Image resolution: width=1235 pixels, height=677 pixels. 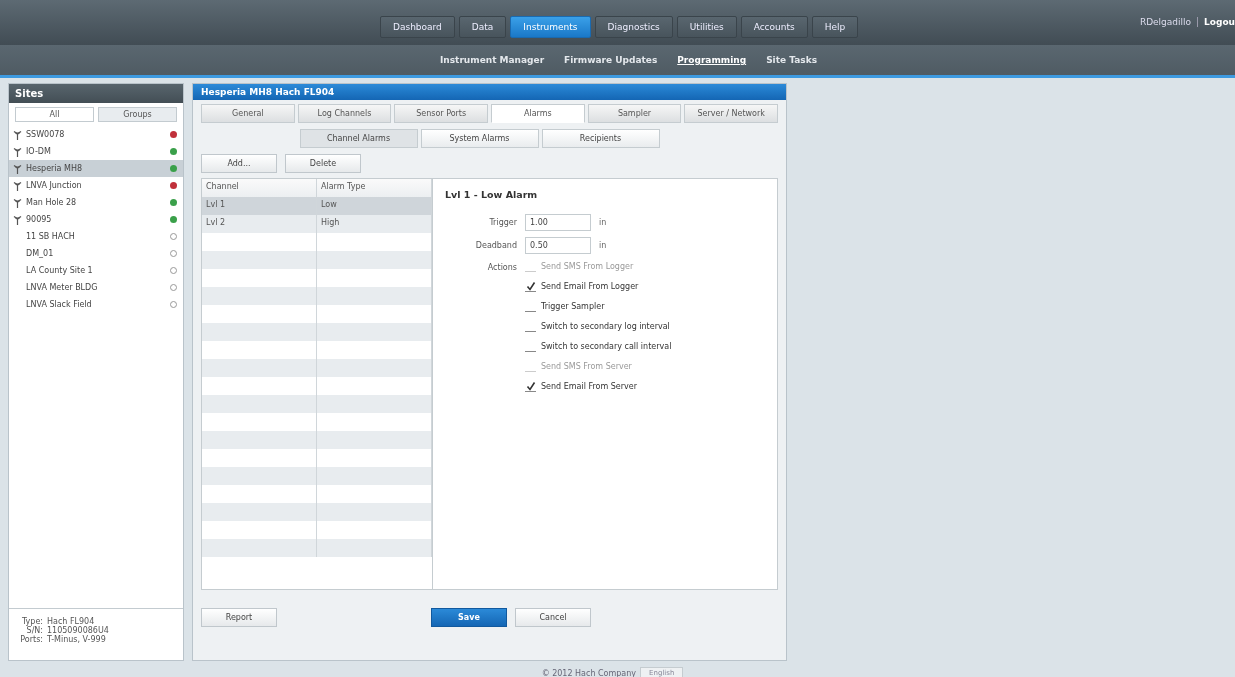 What do you see at coordinates (96, 93) in the screenshot?
I see `panel-title: Sites` at bounding box center [96, 93].